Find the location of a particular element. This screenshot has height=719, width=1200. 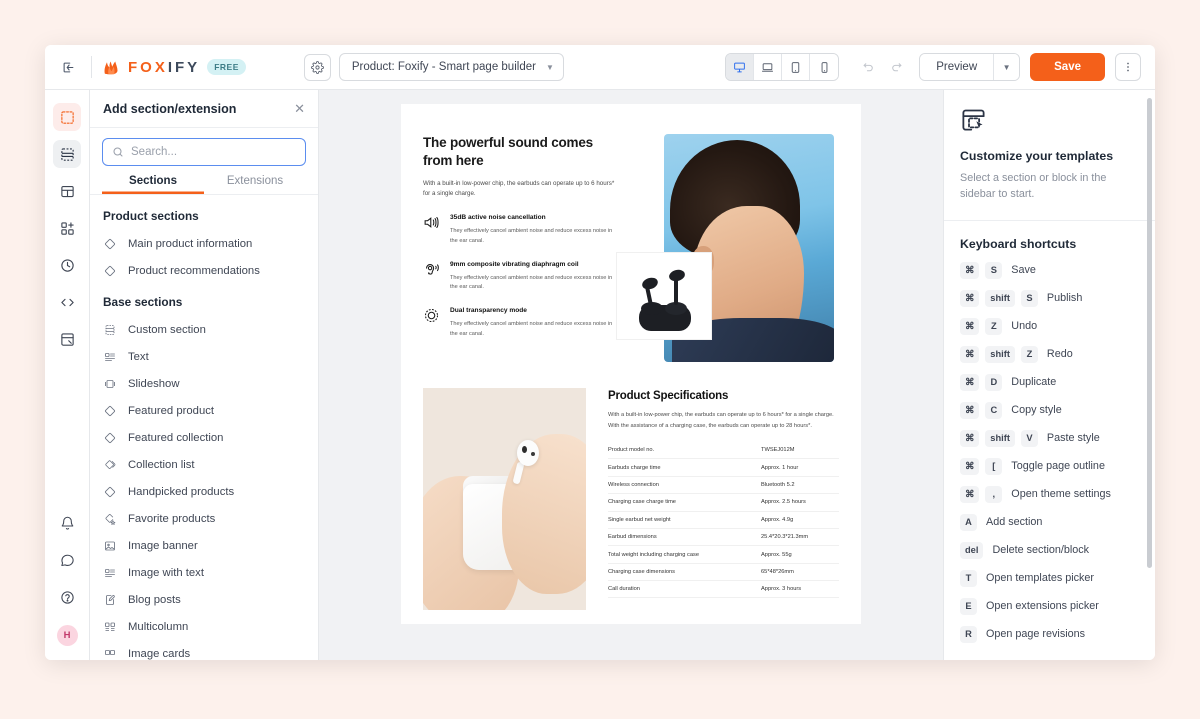

more-vertical-icon is located at coordinates (1128, 67).